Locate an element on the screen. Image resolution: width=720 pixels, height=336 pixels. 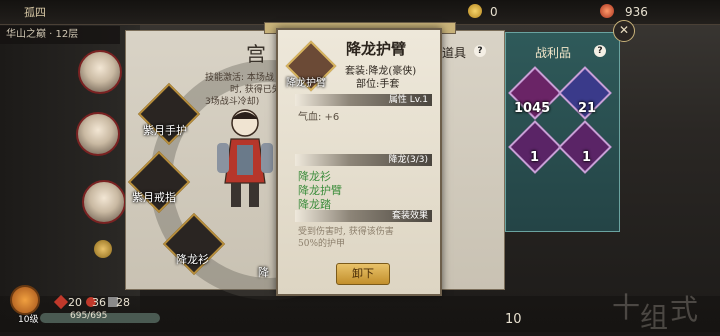
bg-char-1: 十 is located at coordinates (626, 307).